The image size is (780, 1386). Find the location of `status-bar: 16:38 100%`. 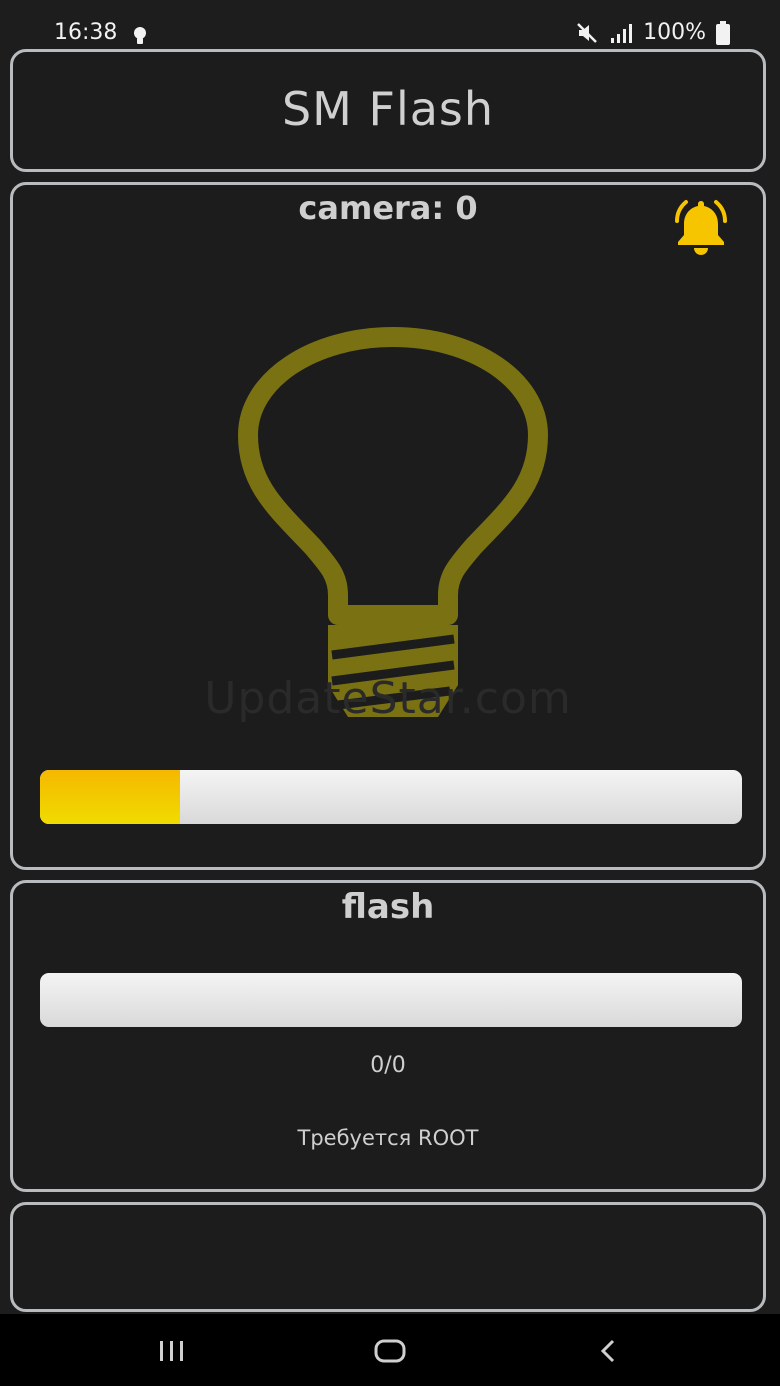

status-bar: 16:38 100% is located at coordinates (390, 24).